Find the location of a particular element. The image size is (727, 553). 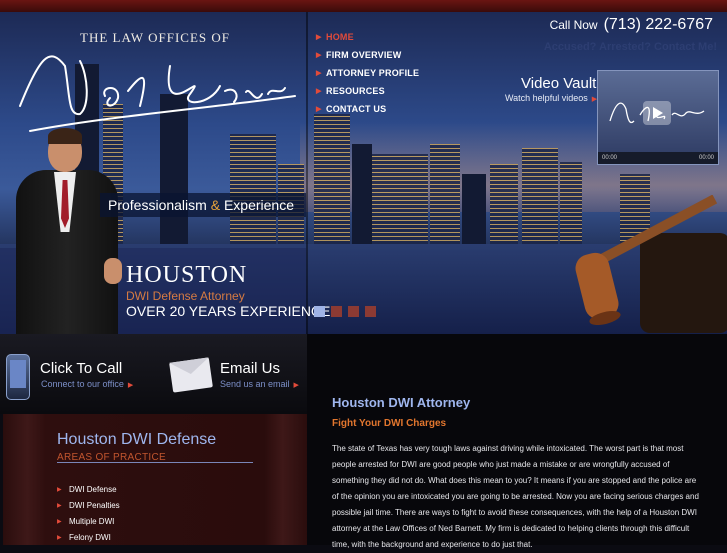

video-time-total: 00:00 is located at coordinates (706, 158).